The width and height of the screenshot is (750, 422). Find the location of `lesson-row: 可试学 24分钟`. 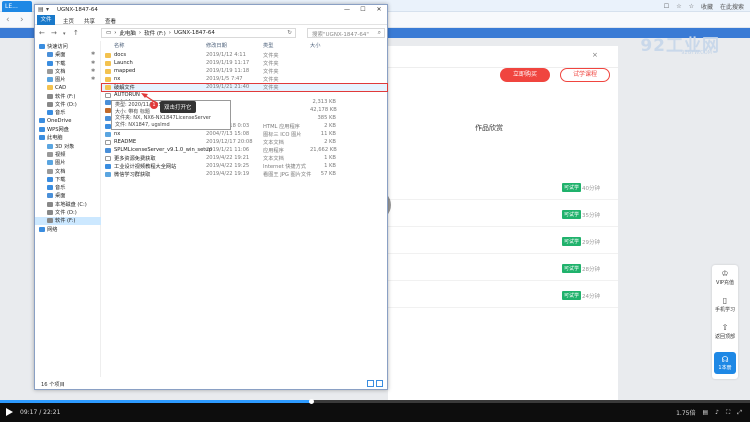

lesson-row: 可试学 24分钟 is located at coordinates (503, 297).